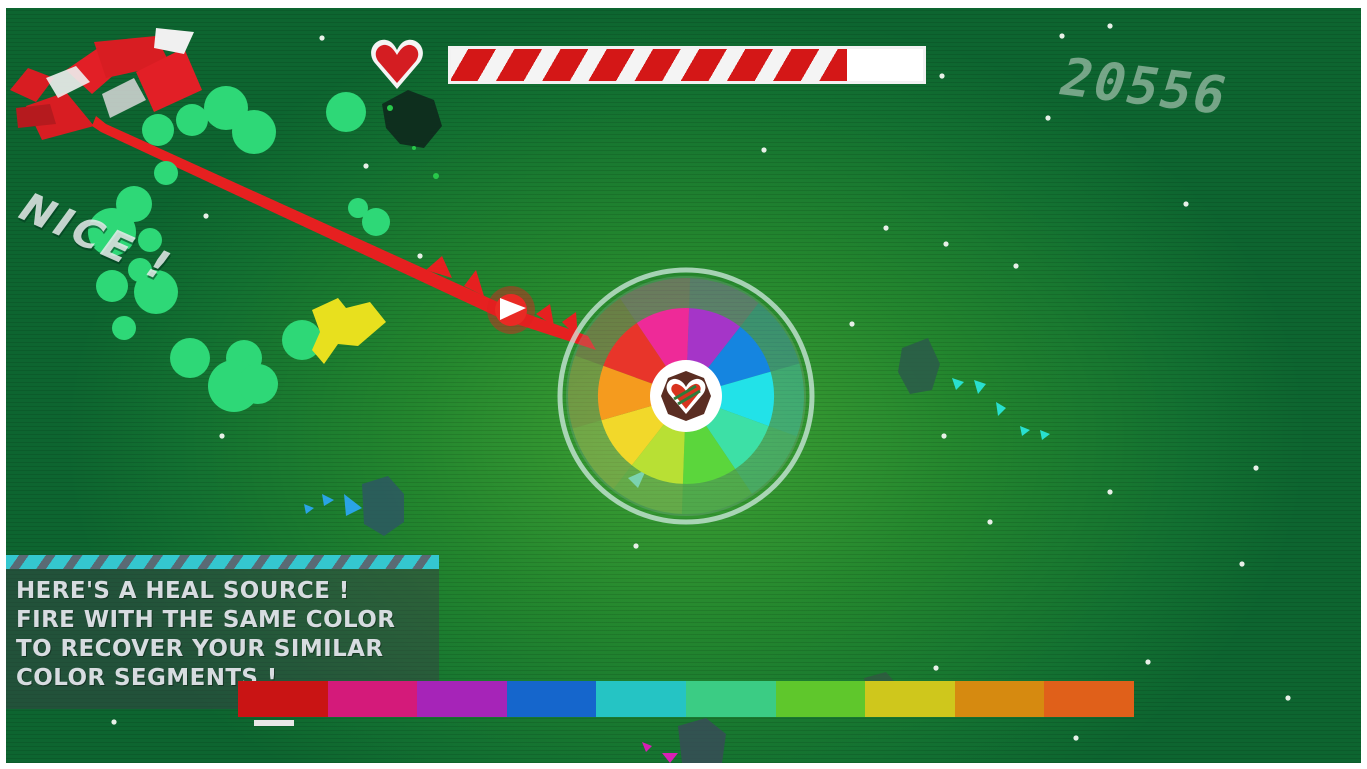 This screenshot has width=1367, height=769. Describe the element at coordinates (200, 649) in the screenshot. I see `tutorial-line: TO RECOVER YOUR SIMILAR` at that location.